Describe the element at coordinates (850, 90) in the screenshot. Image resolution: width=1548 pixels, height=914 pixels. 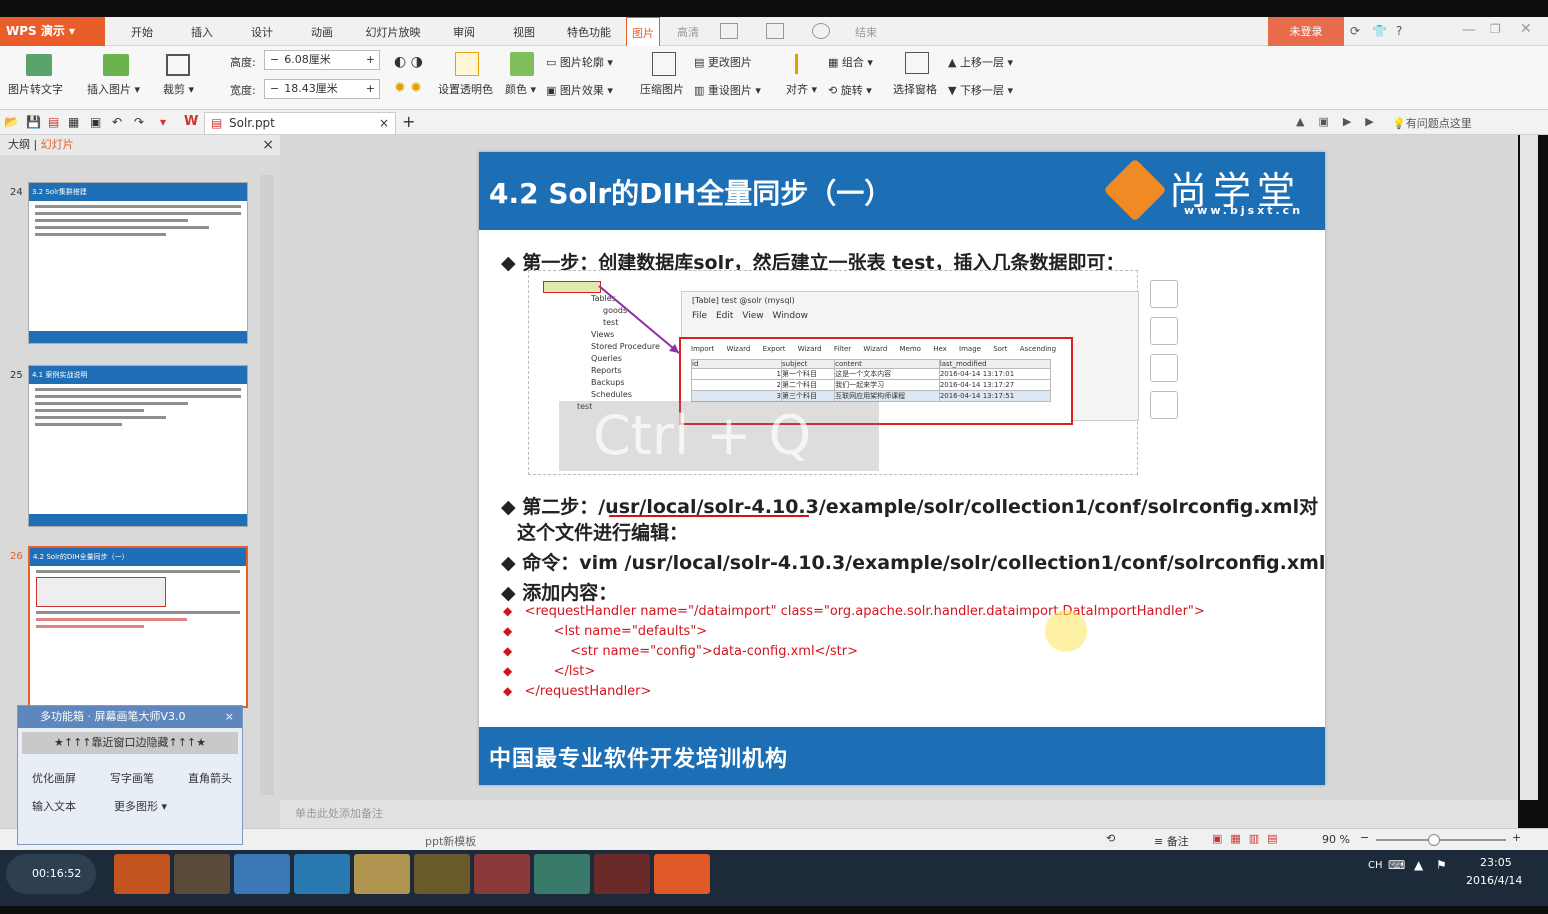
I see `rotate-button: ⟲ 旋转 ▾` at that location.